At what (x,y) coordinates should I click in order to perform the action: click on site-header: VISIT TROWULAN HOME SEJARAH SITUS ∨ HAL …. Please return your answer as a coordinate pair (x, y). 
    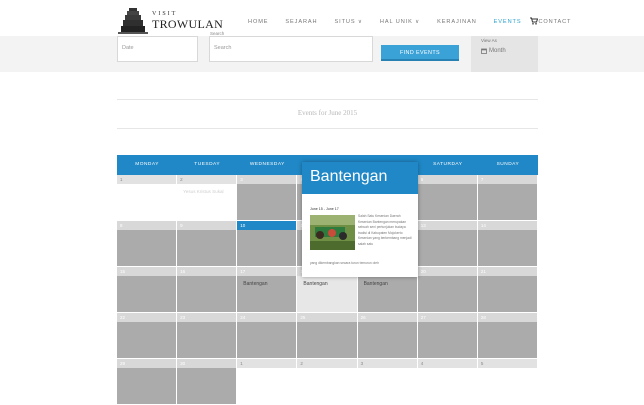
    Looking at the image, I should click on (322, 18).